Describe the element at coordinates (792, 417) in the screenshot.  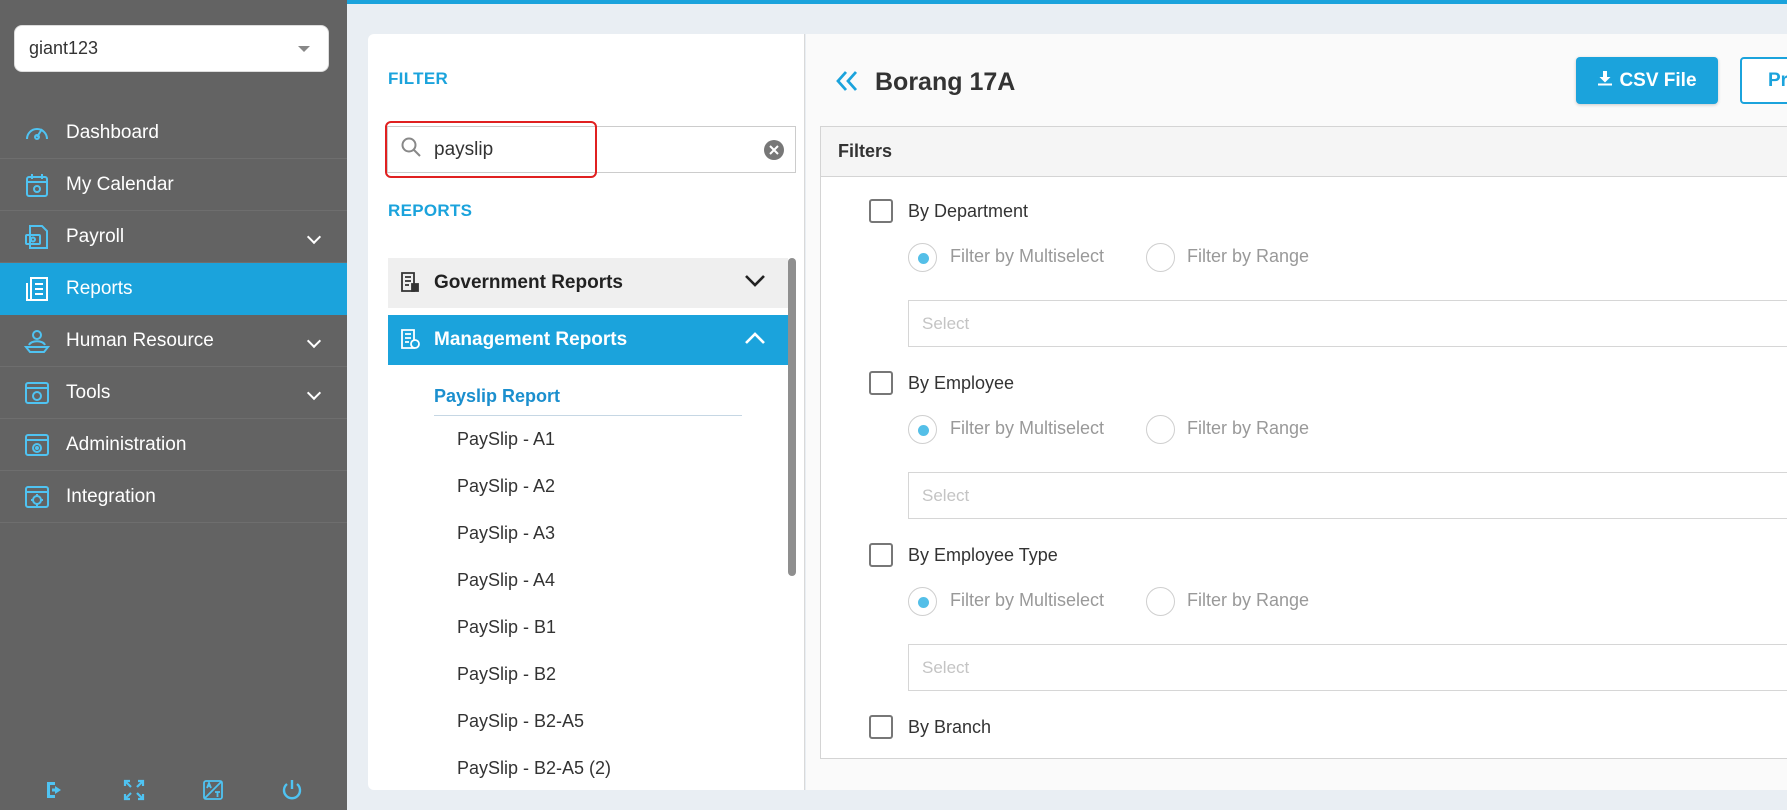
I see `reports-scrollbar` at that location.